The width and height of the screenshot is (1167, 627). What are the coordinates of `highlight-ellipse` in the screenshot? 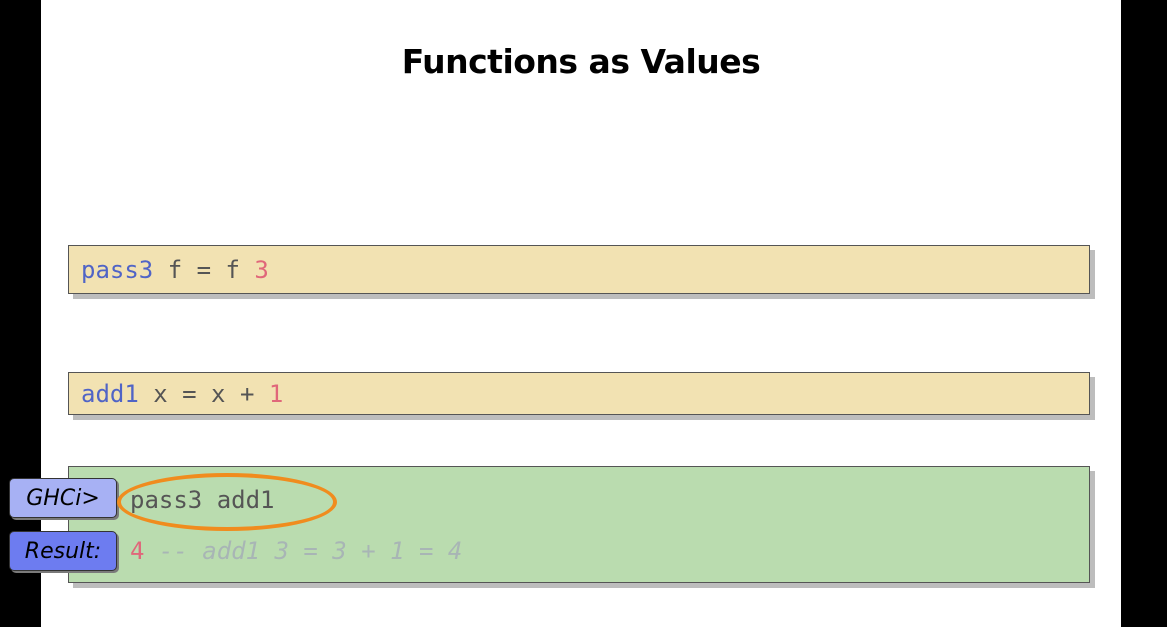 It's located at (227, 502).